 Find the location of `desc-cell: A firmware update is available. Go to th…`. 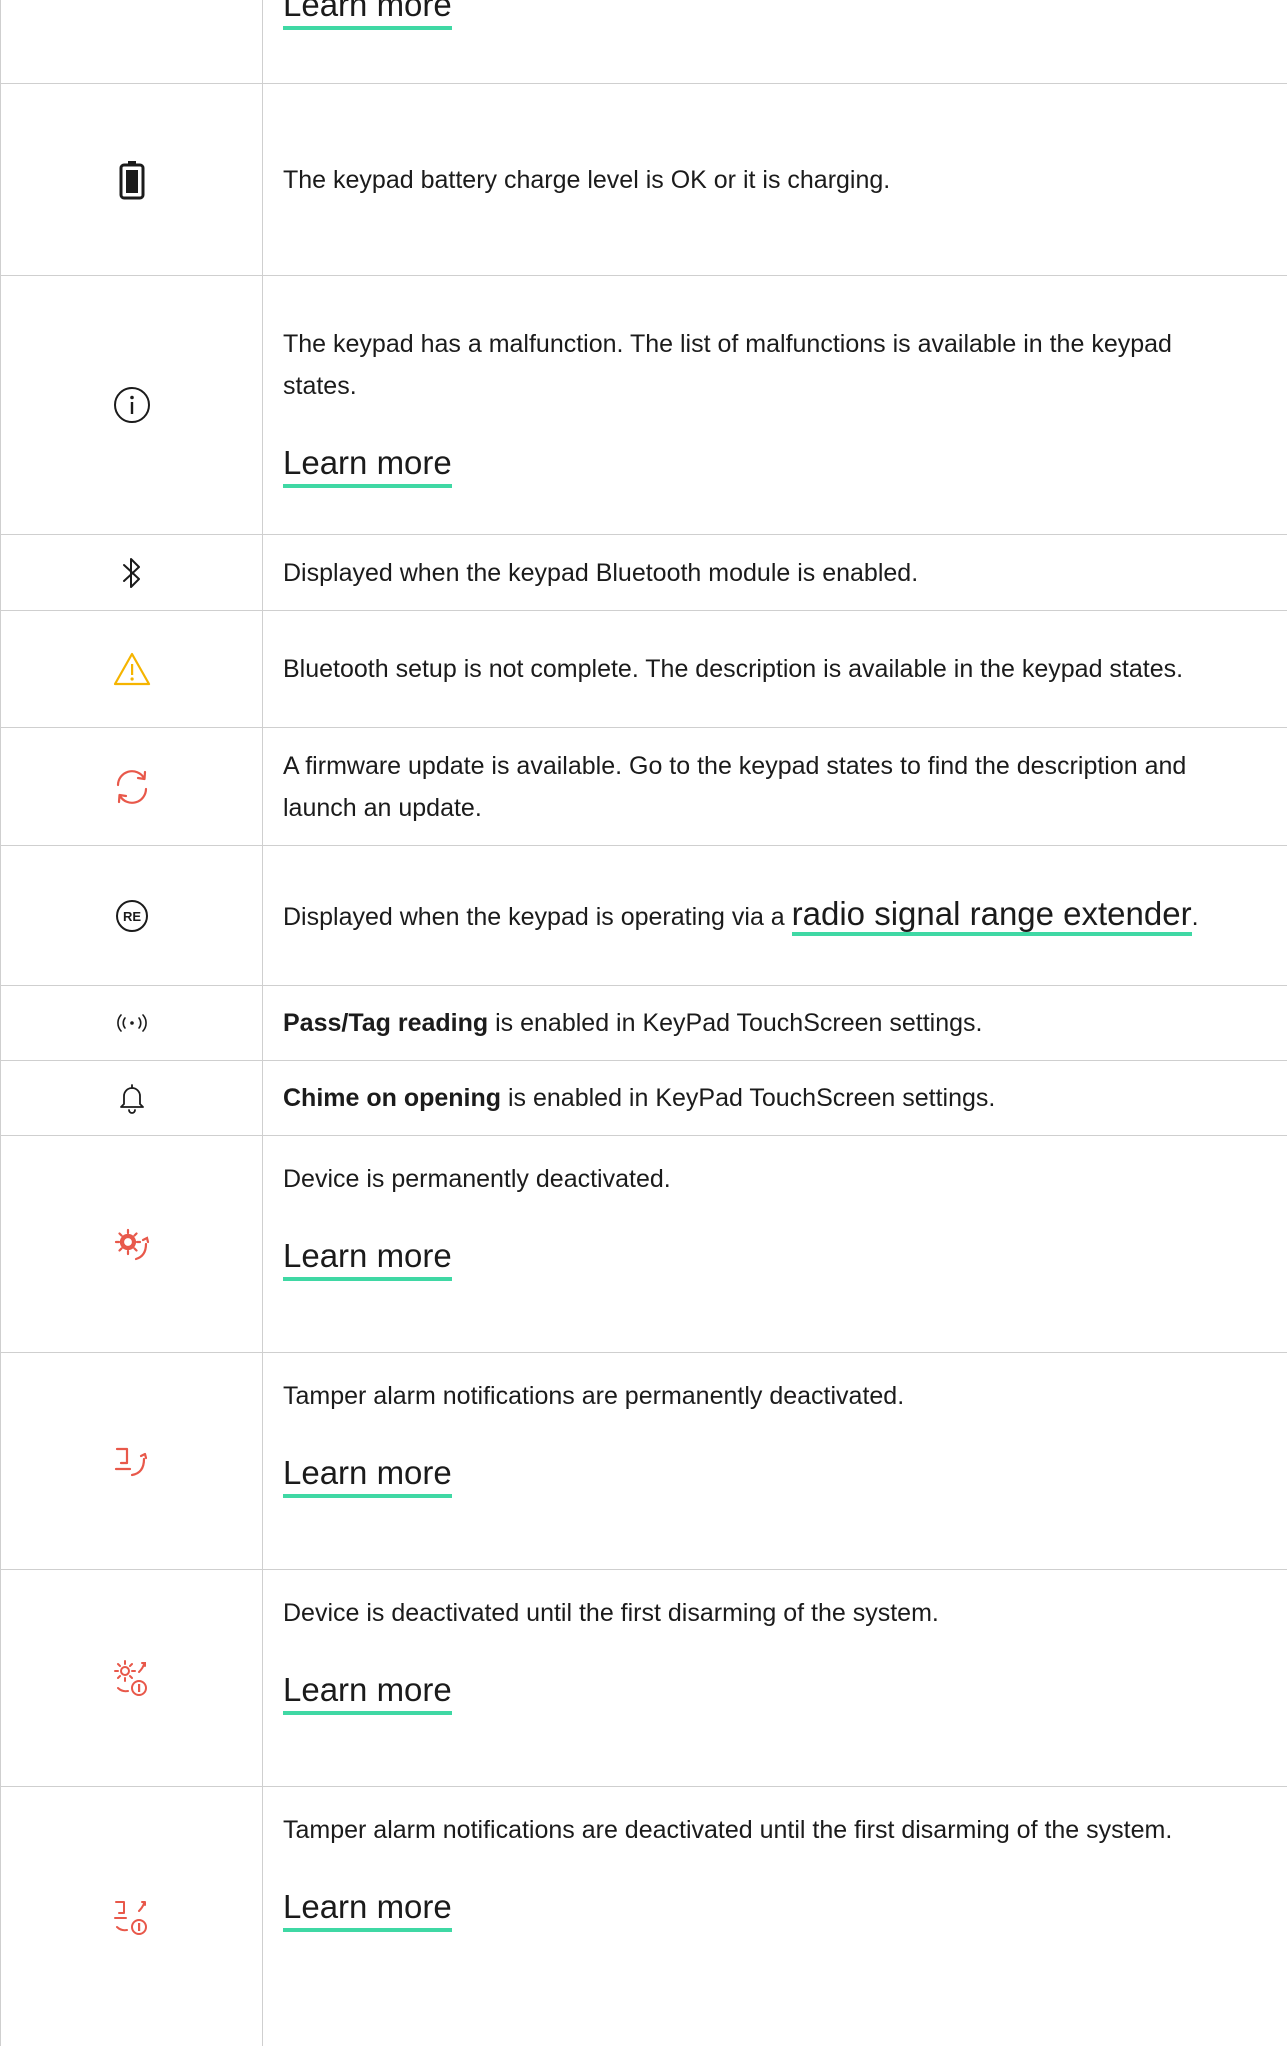

desc-cell: A firmware update is available. Go to th… is located at coordinates (775, 786).